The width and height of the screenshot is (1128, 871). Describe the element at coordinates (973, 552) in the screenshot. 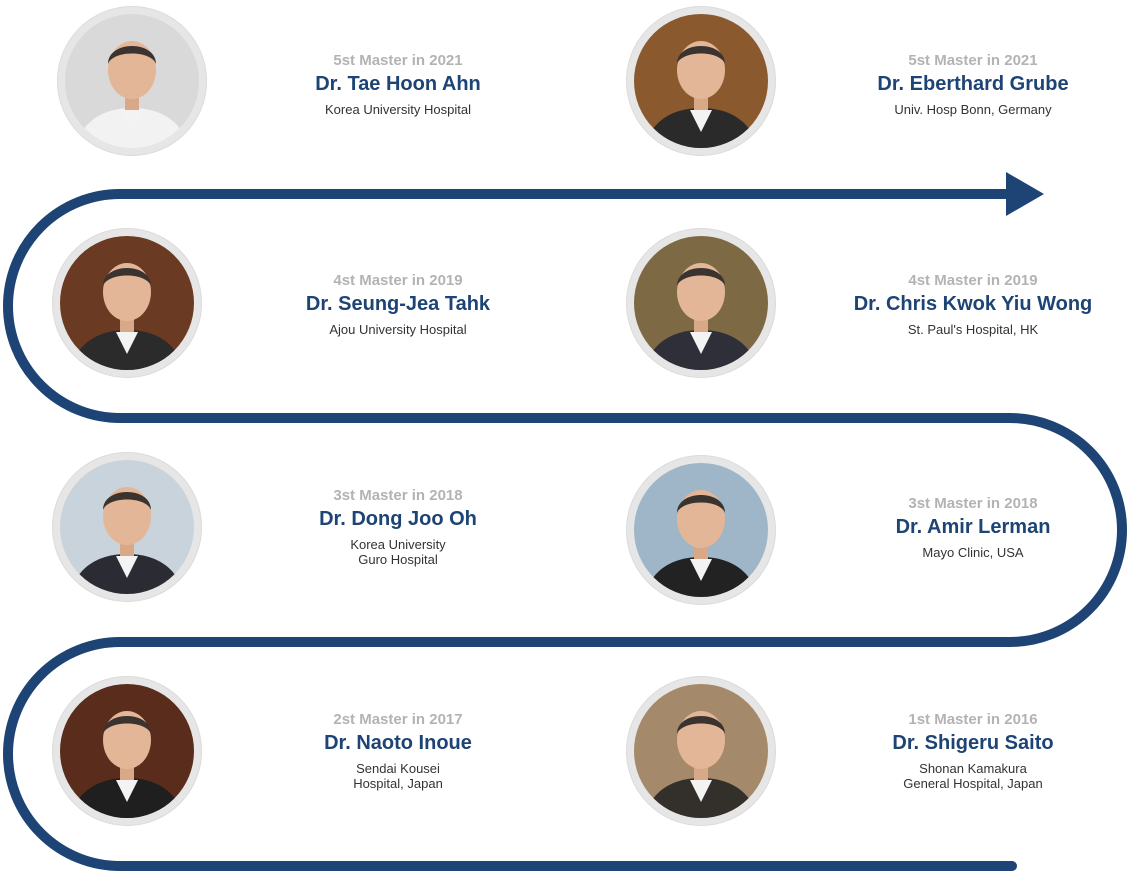

I see `master-affiliation: Mayo Clinic, USA` at that location.